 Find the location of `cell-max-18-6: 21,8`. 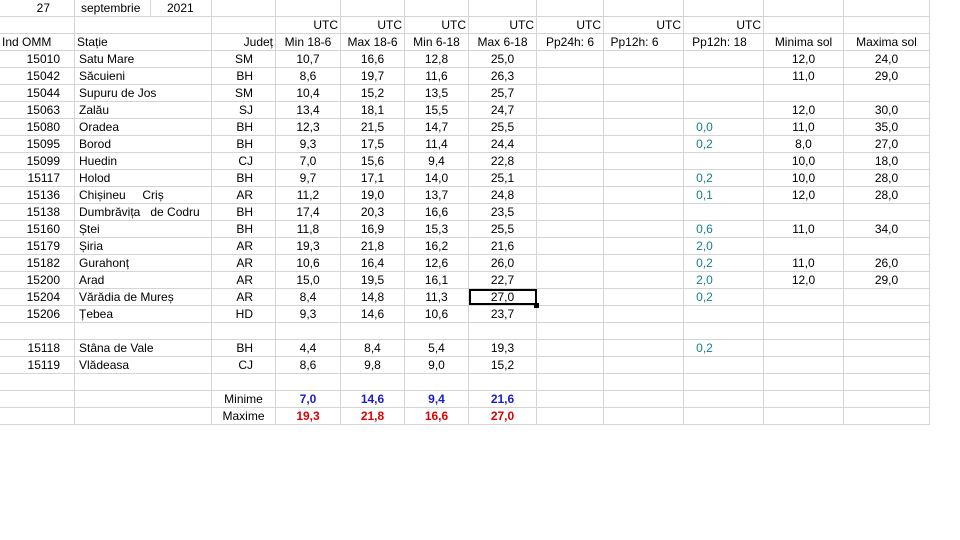

cell-max-18-6: 21,8 is located at coordinates (373, 246).